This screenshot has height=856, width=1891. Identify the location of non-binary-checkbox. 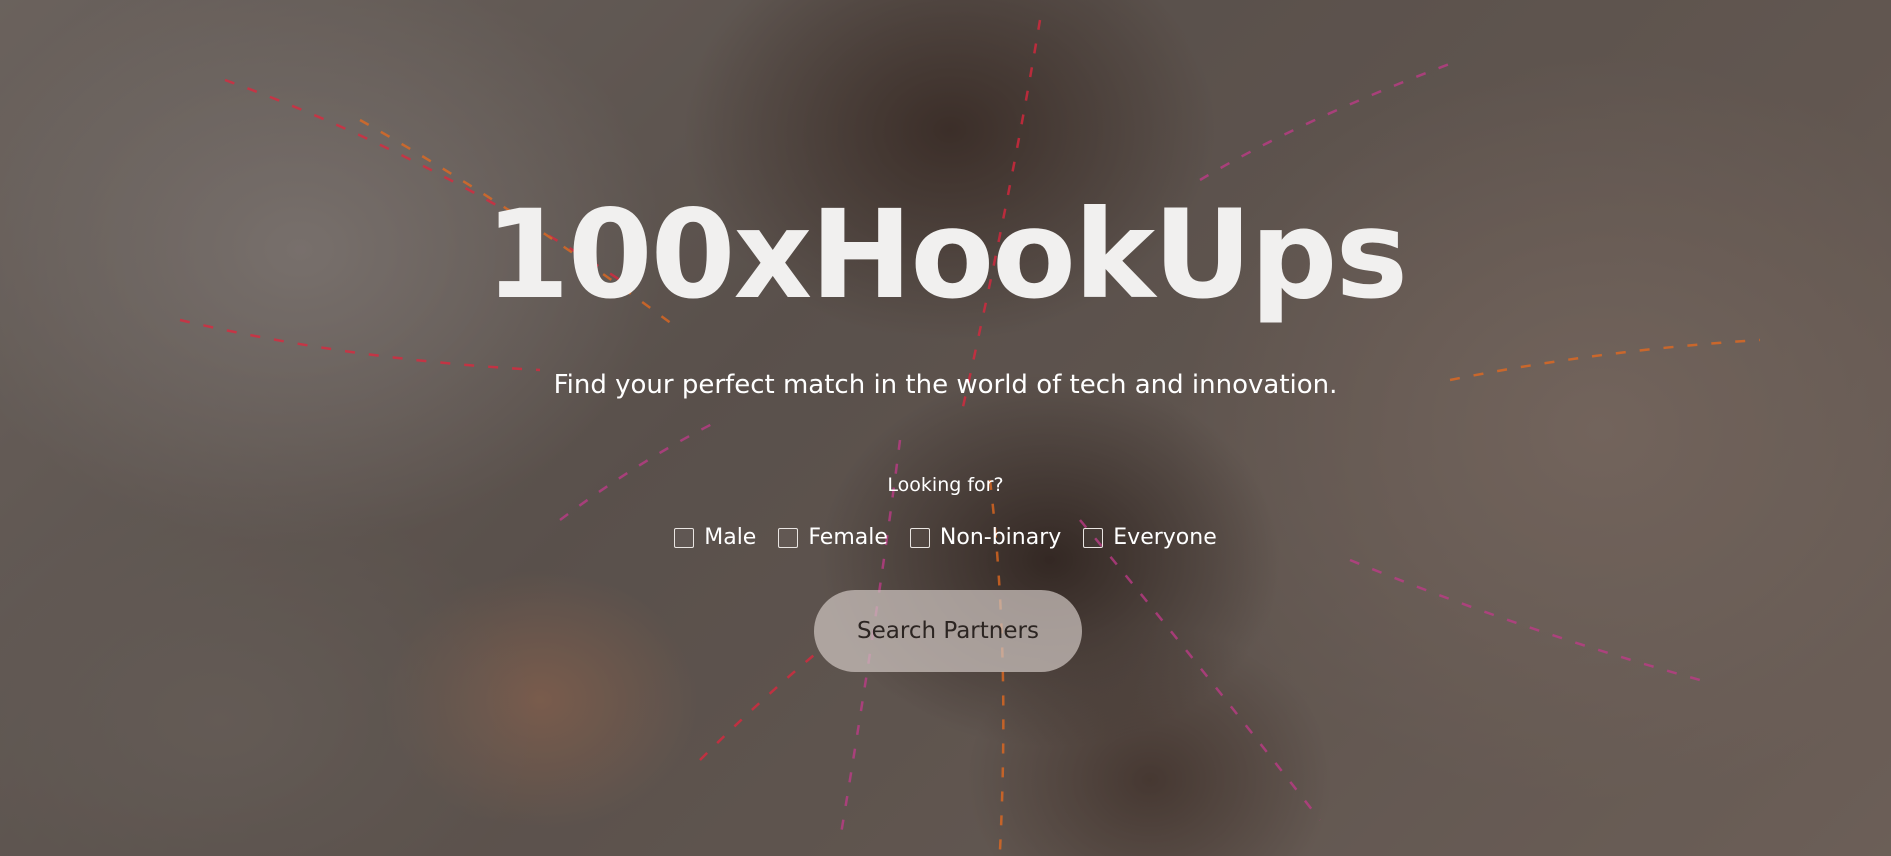
(919, 538).